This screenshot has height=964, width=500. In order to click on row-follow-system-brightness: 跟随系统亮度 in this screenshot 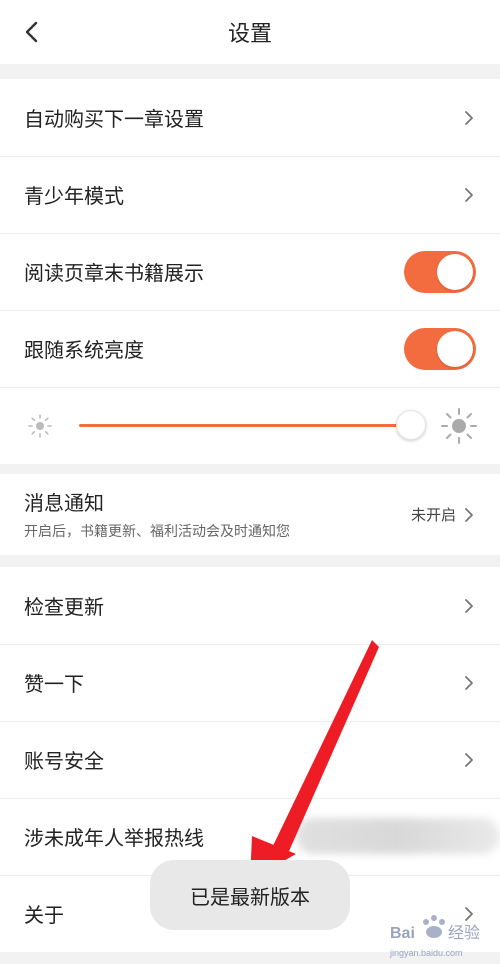, I will do `click(250, 348)`.